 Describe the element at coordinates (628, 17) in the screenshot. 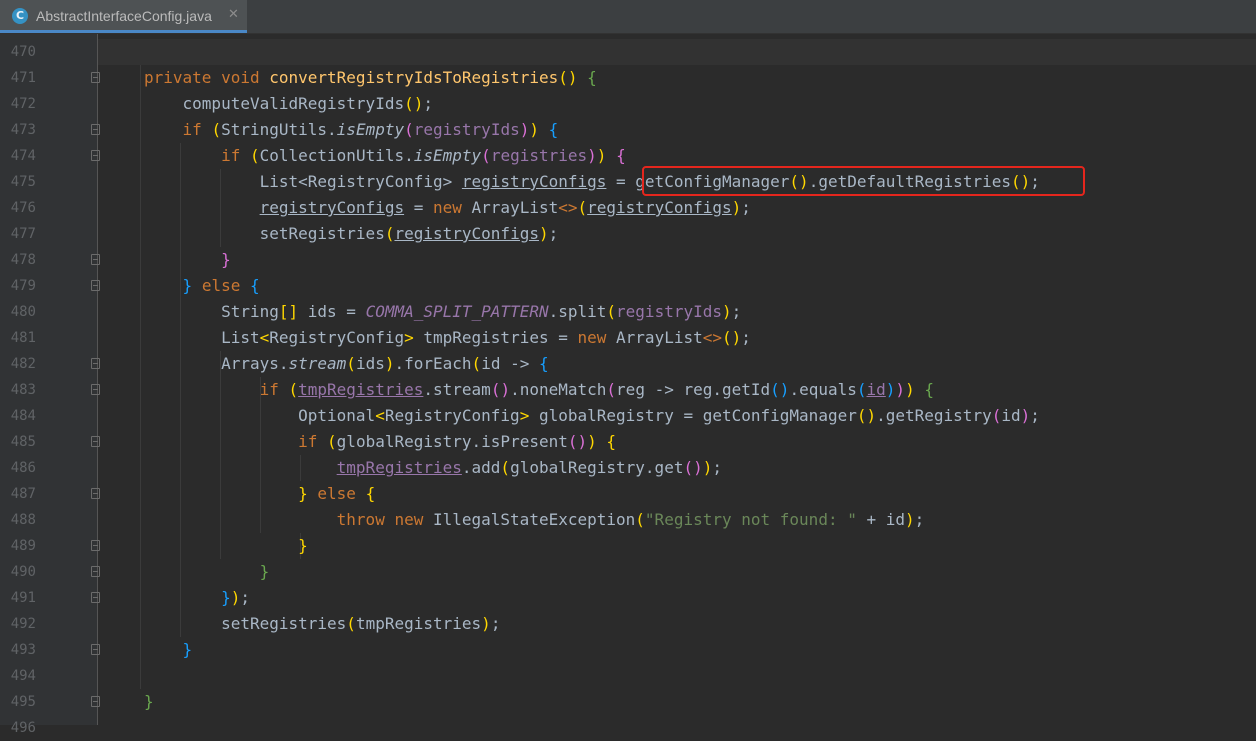

I see `editor-tab-bar: C AbstractInterfaceConfig.java ✕` at that location.